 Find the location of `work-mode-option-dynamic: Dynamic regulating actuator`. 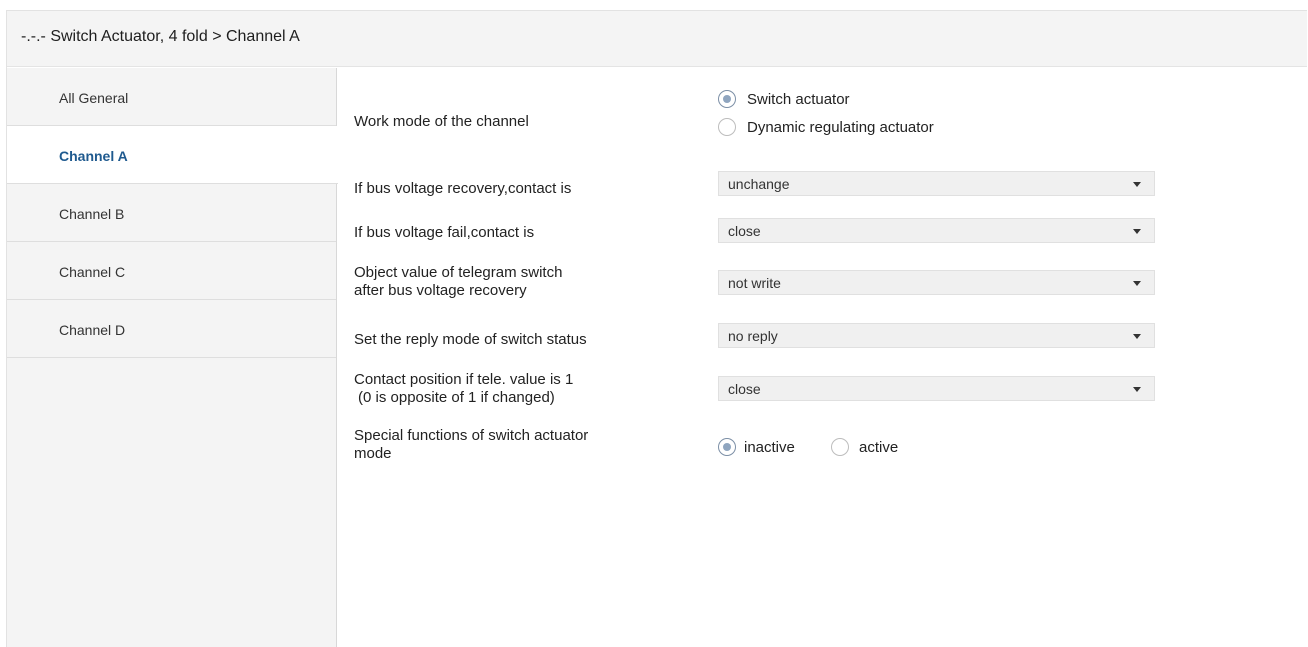

work-mode-option-dynamic: Dynamic regulating actuator is located at coordinates (826, 127).